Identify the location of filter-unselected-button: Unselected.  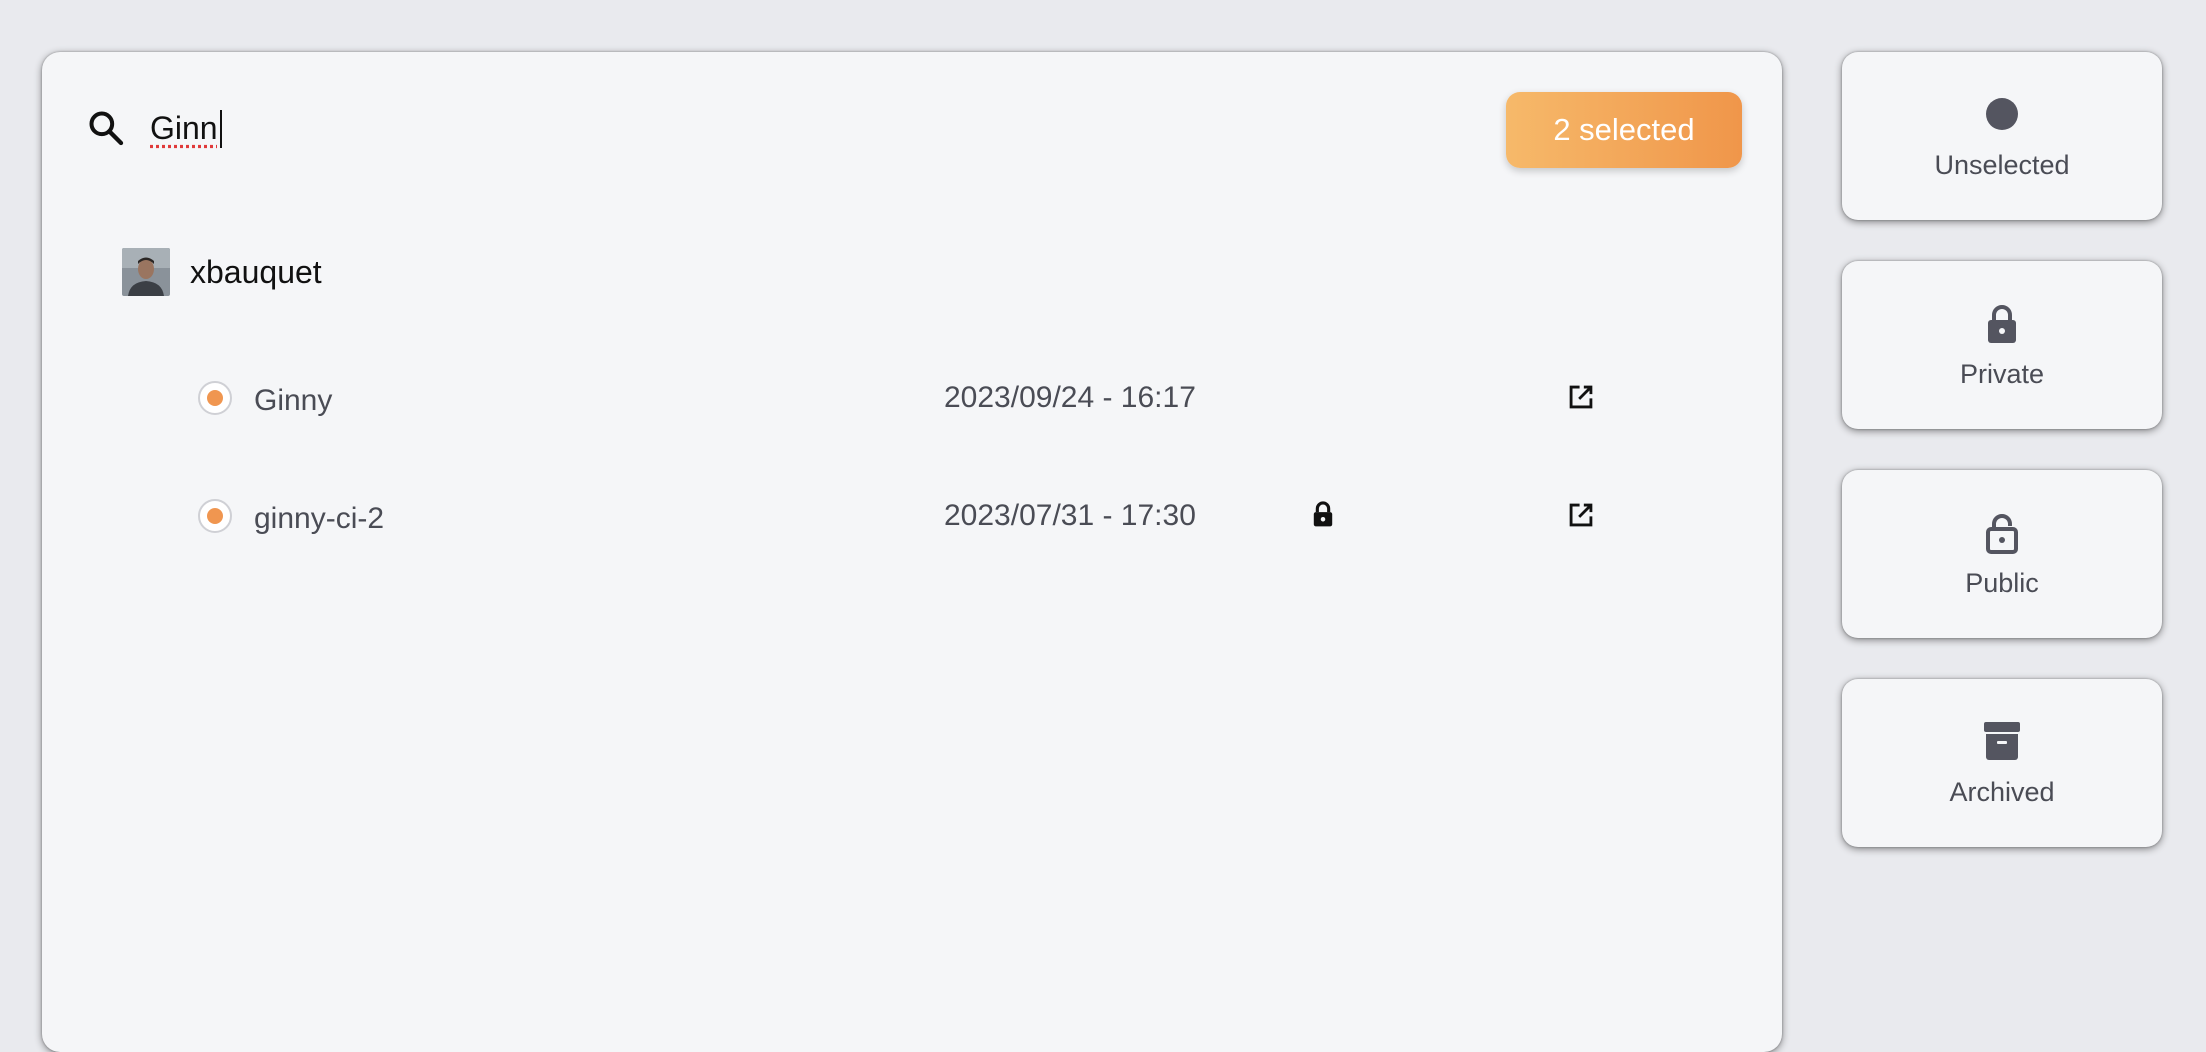
(2002, 136).